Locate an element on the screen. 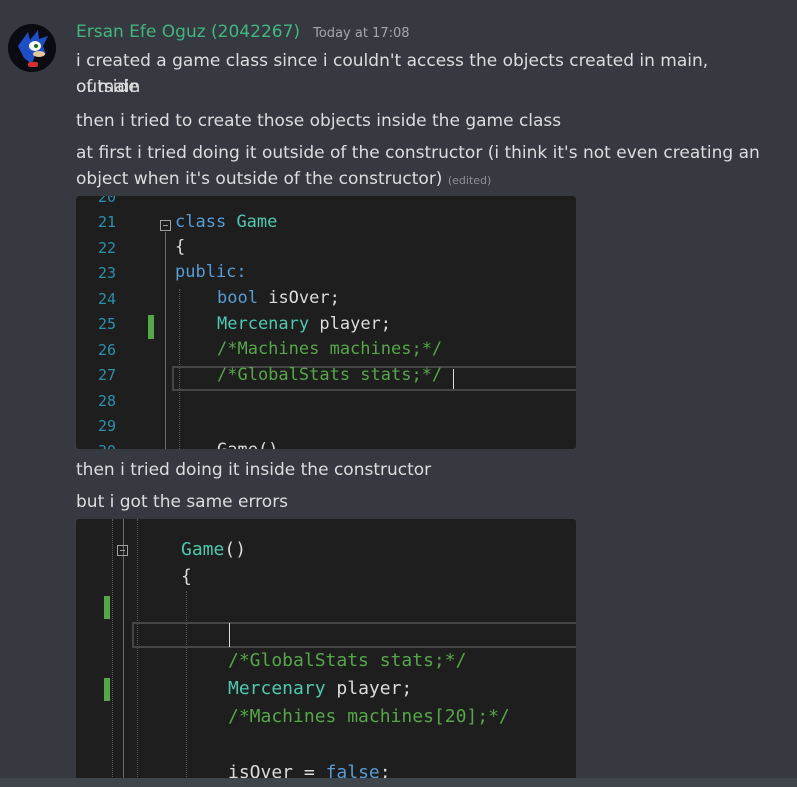 Image resolution: width=797 pixels, height=787 pixels. code-line: /*Machines machines;*/ is located at coordinates (330, 349).